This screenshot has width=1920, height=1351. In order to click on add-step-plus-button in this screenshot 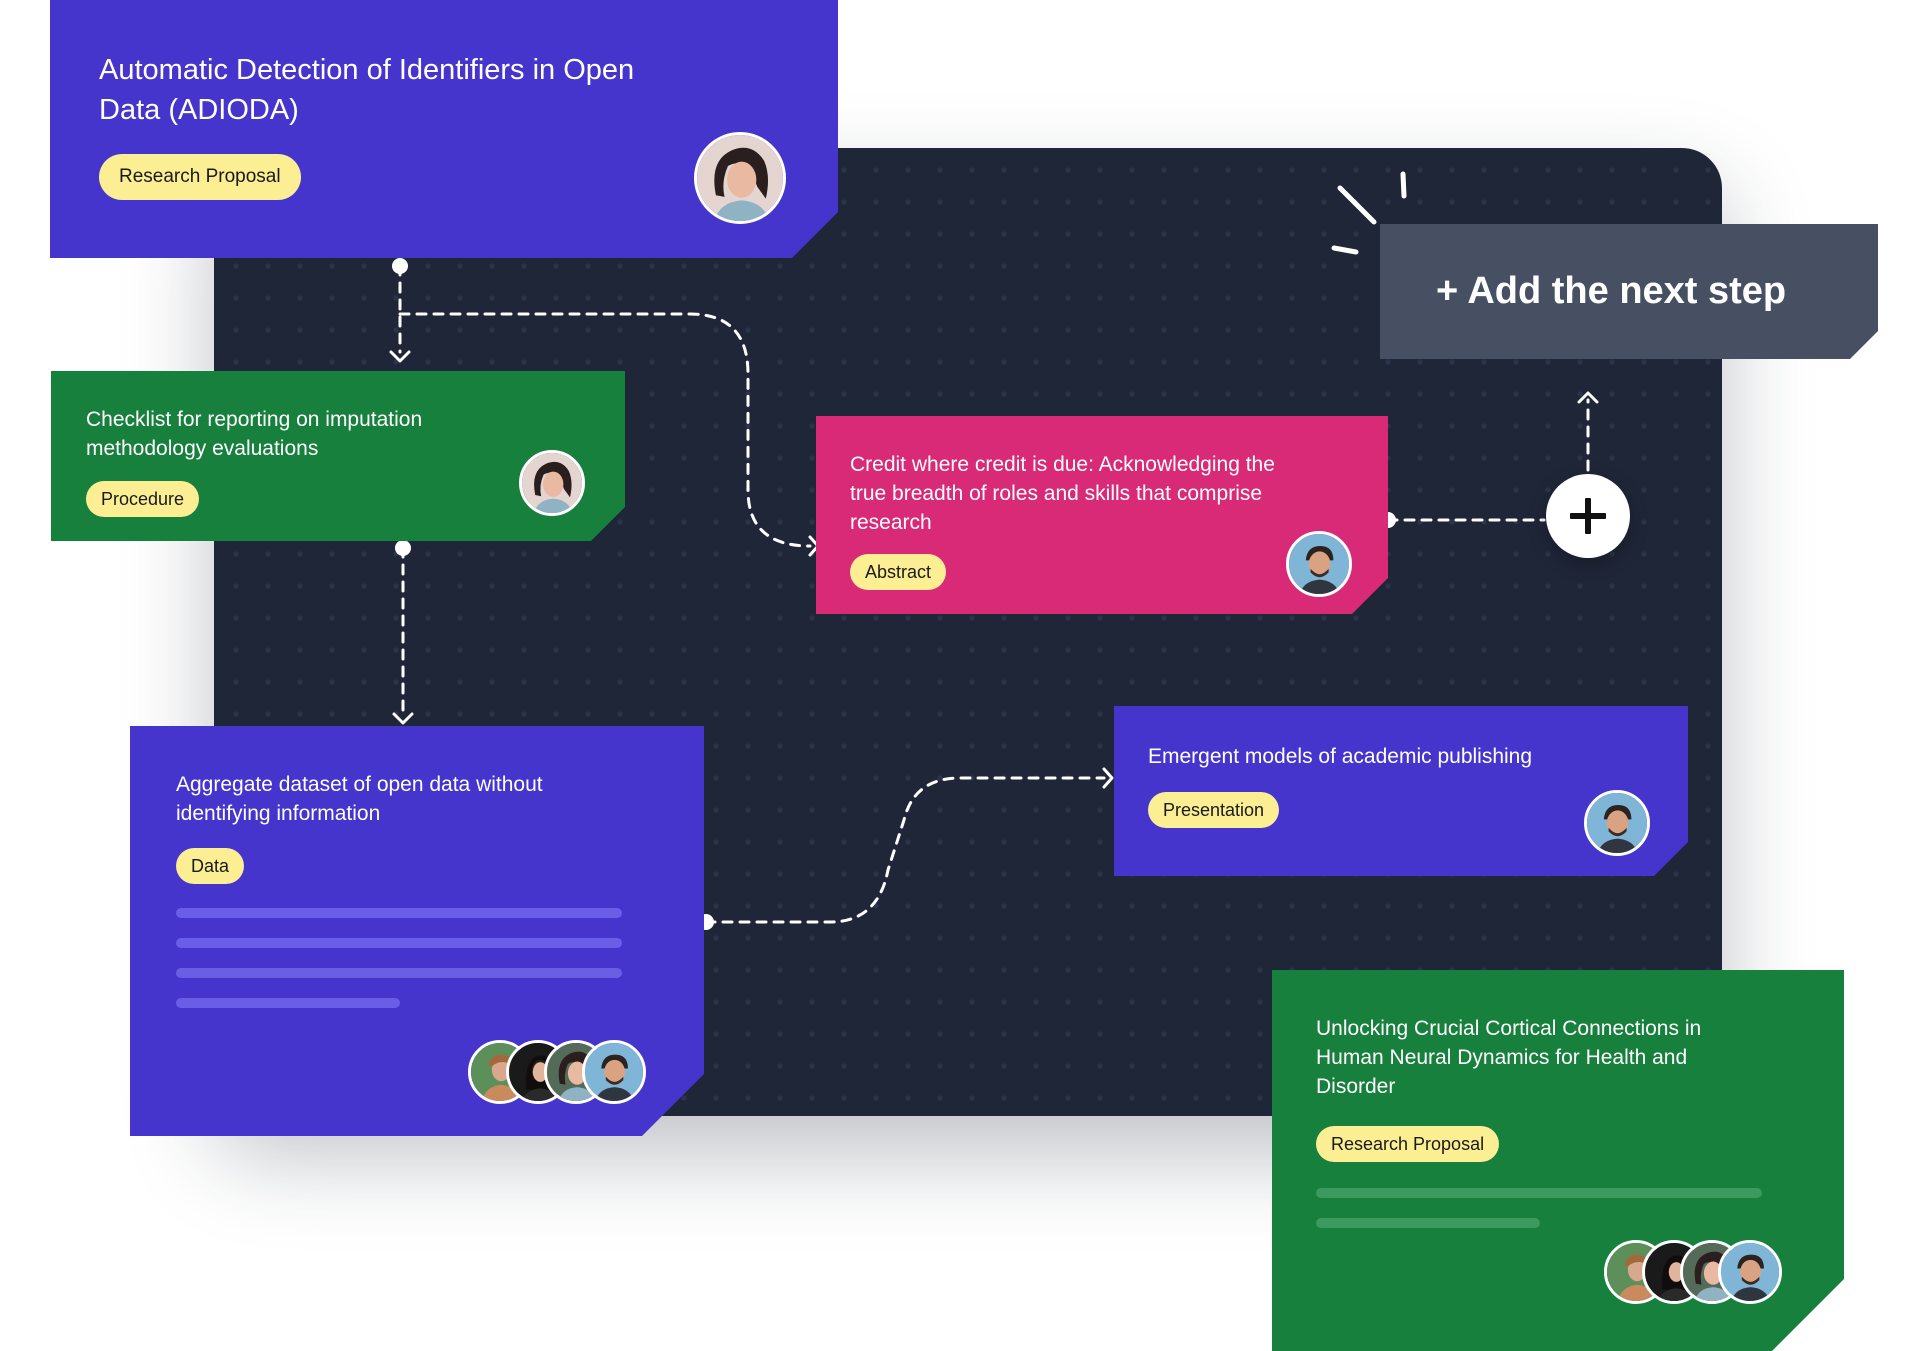, I will do `click(1588, 516)`.